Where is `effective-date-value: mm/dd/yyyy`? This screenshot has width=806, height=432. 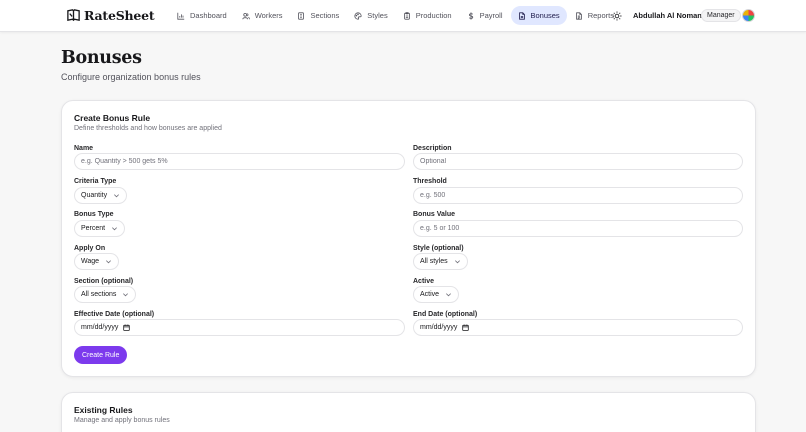 effective-date-value: mm/dd/yyyy is located at coordinates (100, 327).